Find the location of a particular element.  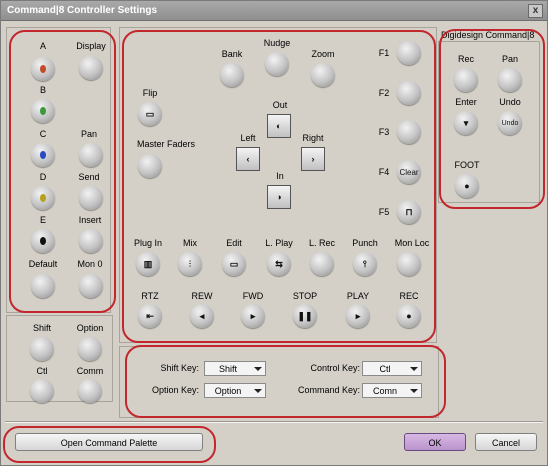

button-c is located at coordinates (43, 155).